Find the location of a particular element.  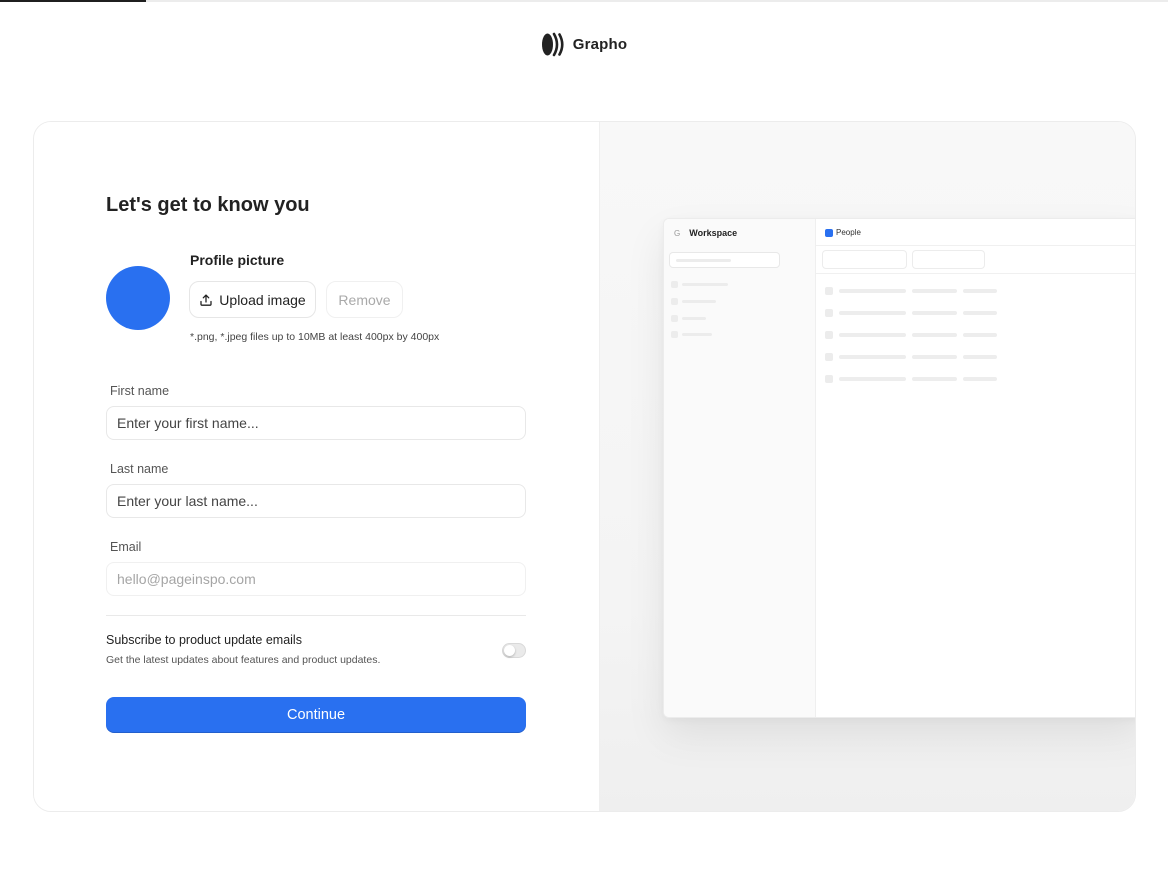

preview-header: People is located at coordinates (975, 232).